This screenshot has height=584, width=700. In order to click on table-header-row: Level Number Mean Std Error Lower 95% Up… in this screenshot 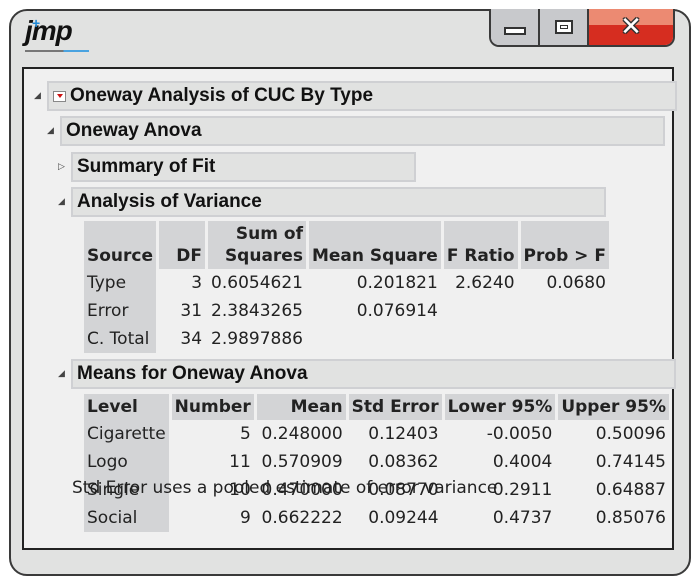, I will do `click(376, 407)`.